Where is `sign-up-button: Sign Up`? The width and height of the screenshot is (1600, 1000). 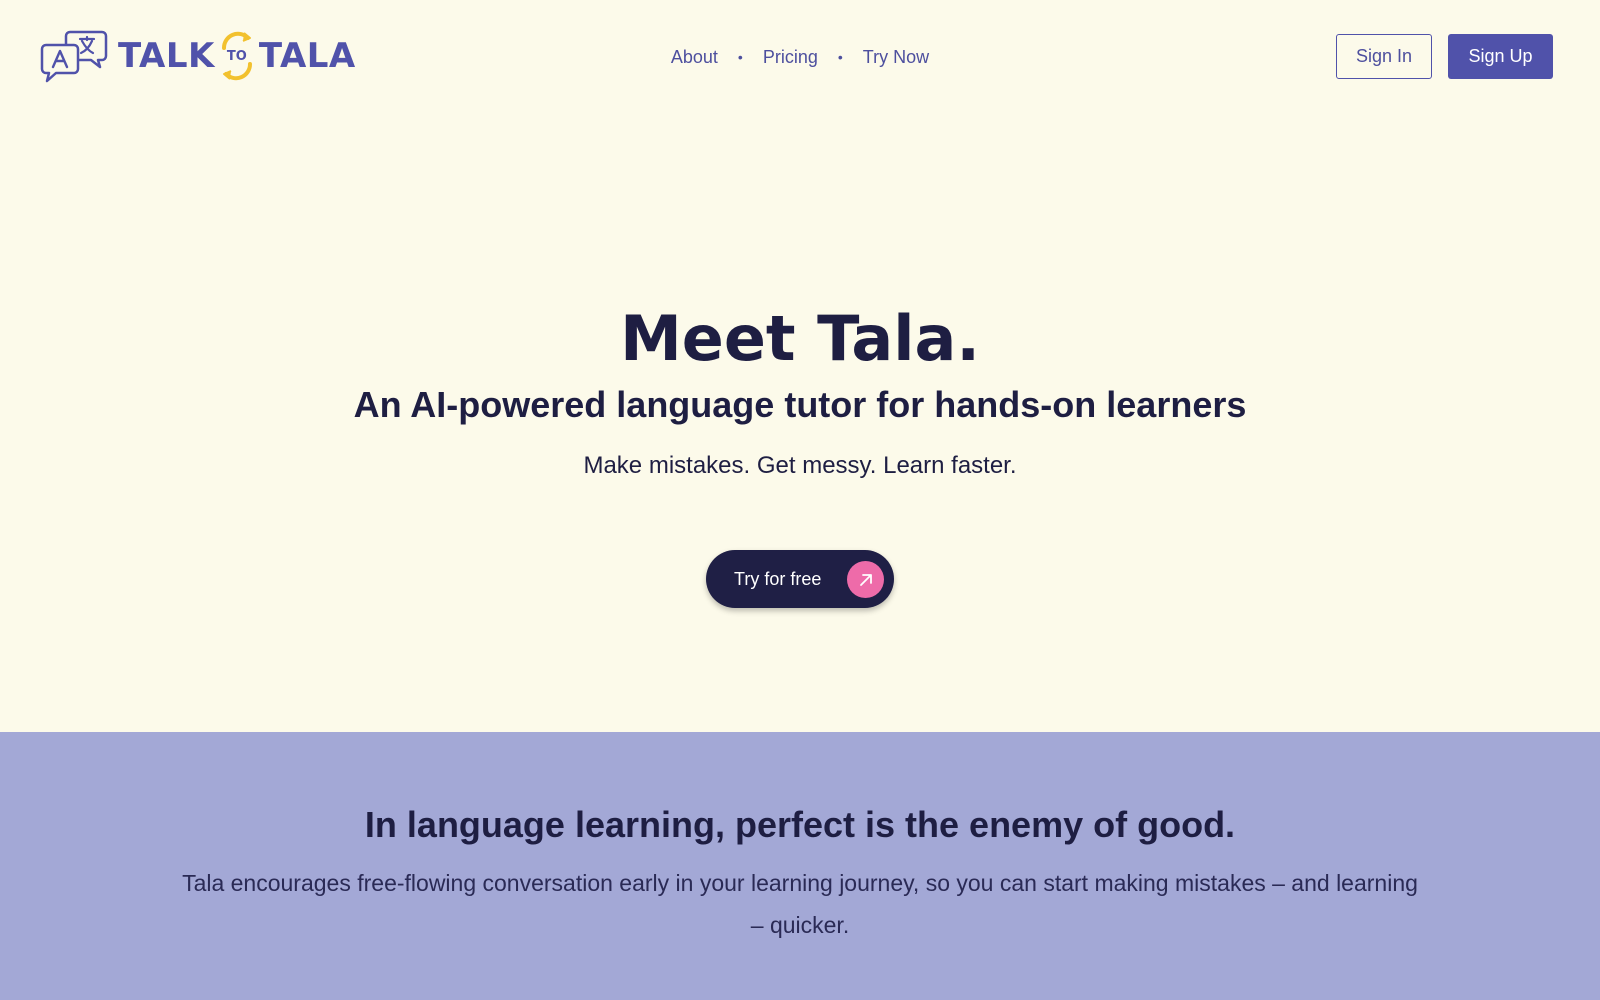
sign-up-button: Sign Up is located at coordinates (1500, 56).